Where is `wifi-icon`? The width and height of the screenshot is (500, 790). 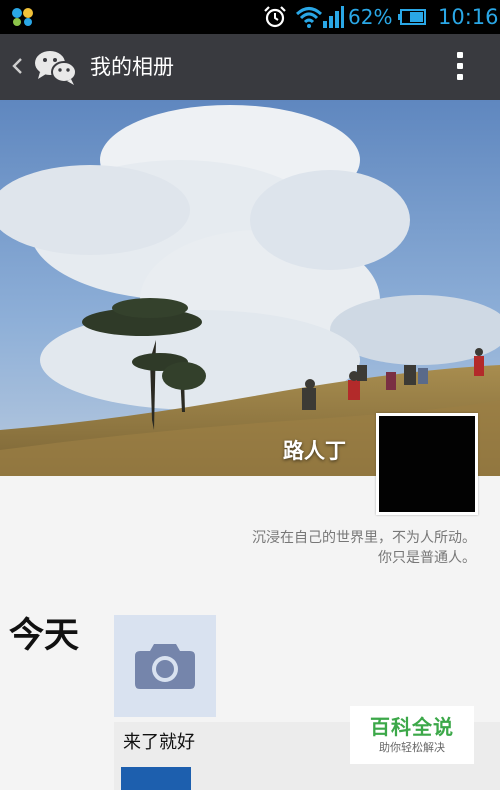
wifi-icon is located at coordinates (309, 17).